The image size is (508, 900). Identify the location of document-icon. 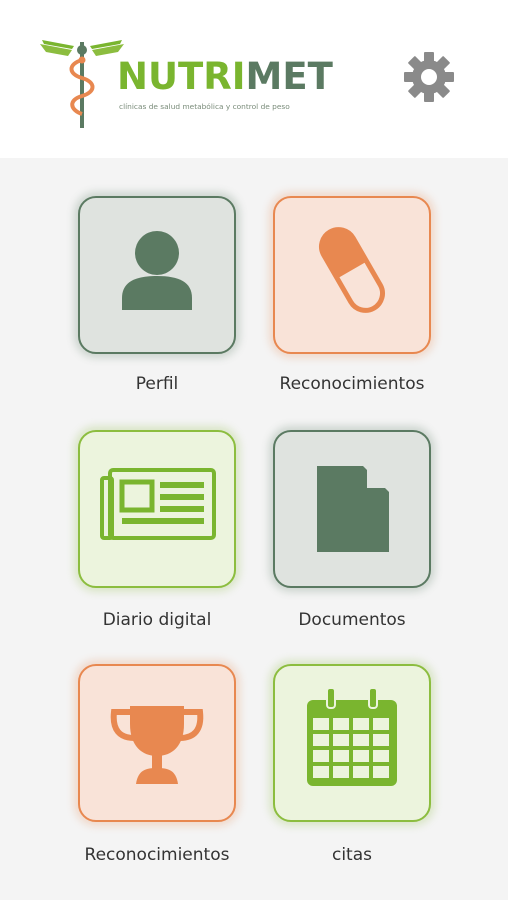
(353, 509).